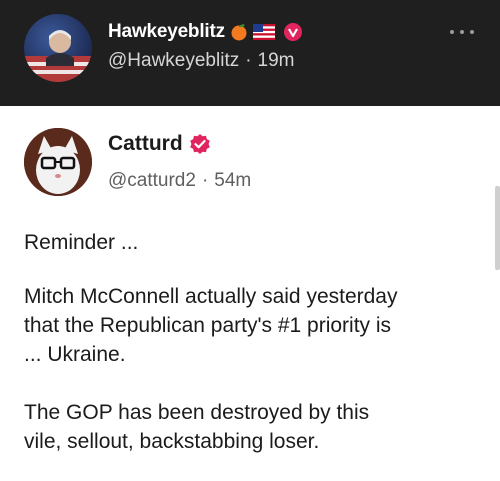  What do you see at coordinates (497, 228) in the screenshot?
I see `scrollbar` at bounding box center [497, 228].